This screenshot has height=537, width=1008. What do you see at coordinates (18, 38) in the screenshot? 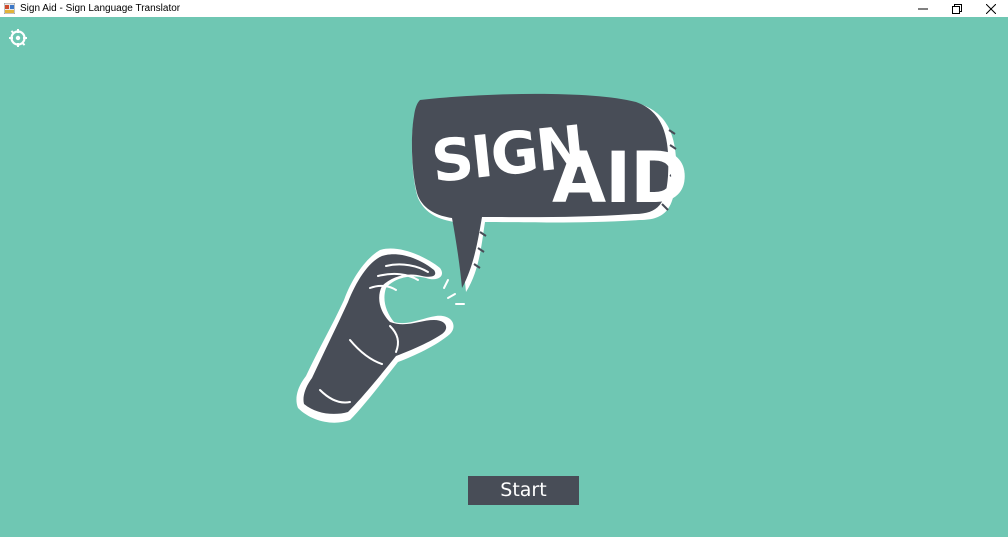
I see `settings-icon` at bounding box center [18, 38].